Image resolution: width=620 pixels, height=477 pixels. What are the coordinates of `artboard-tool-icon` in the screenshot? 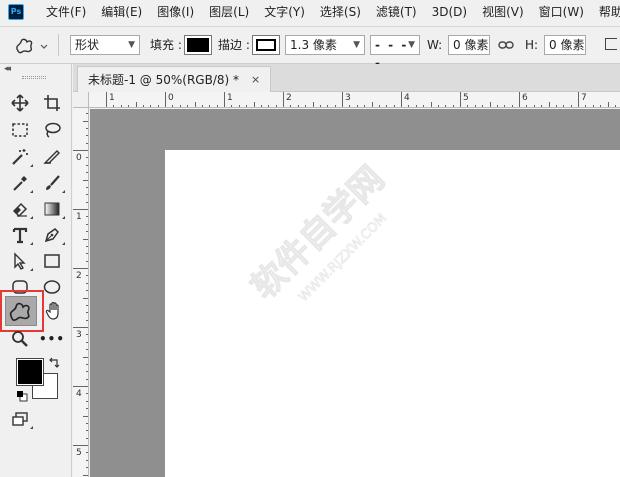 It's located at (52, 103).